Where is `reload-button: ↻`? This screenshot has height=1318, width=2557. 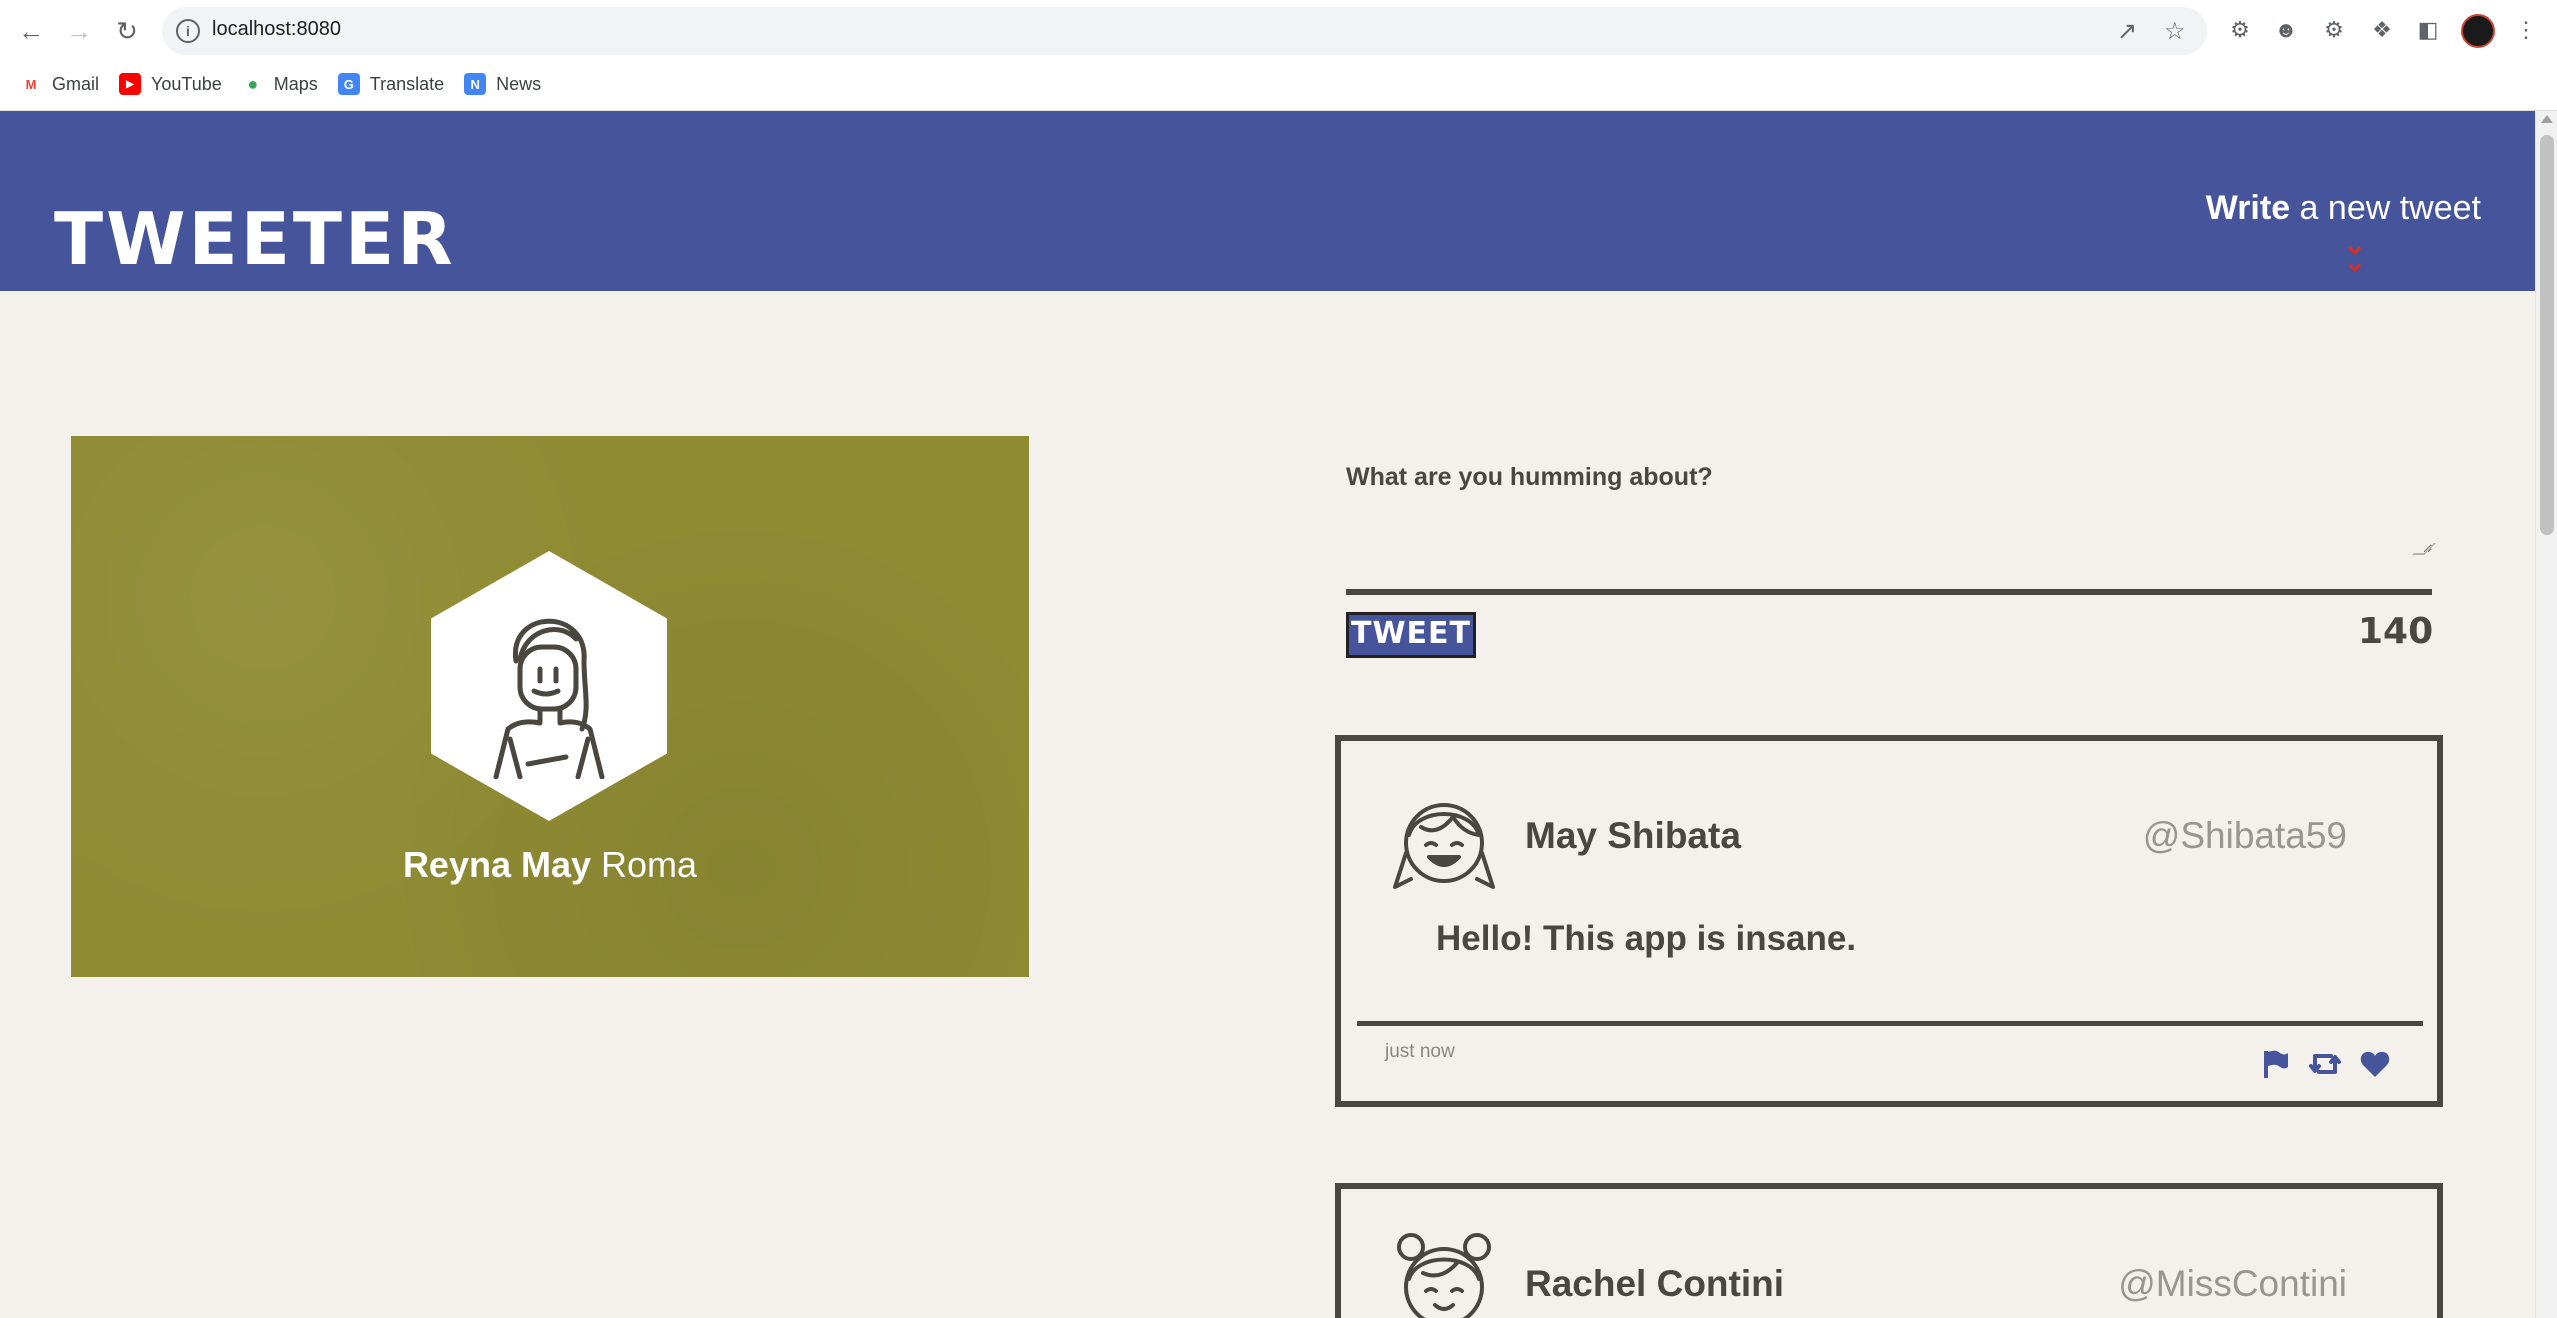
reload-button: ↻ is located at coordinates (127, 31).